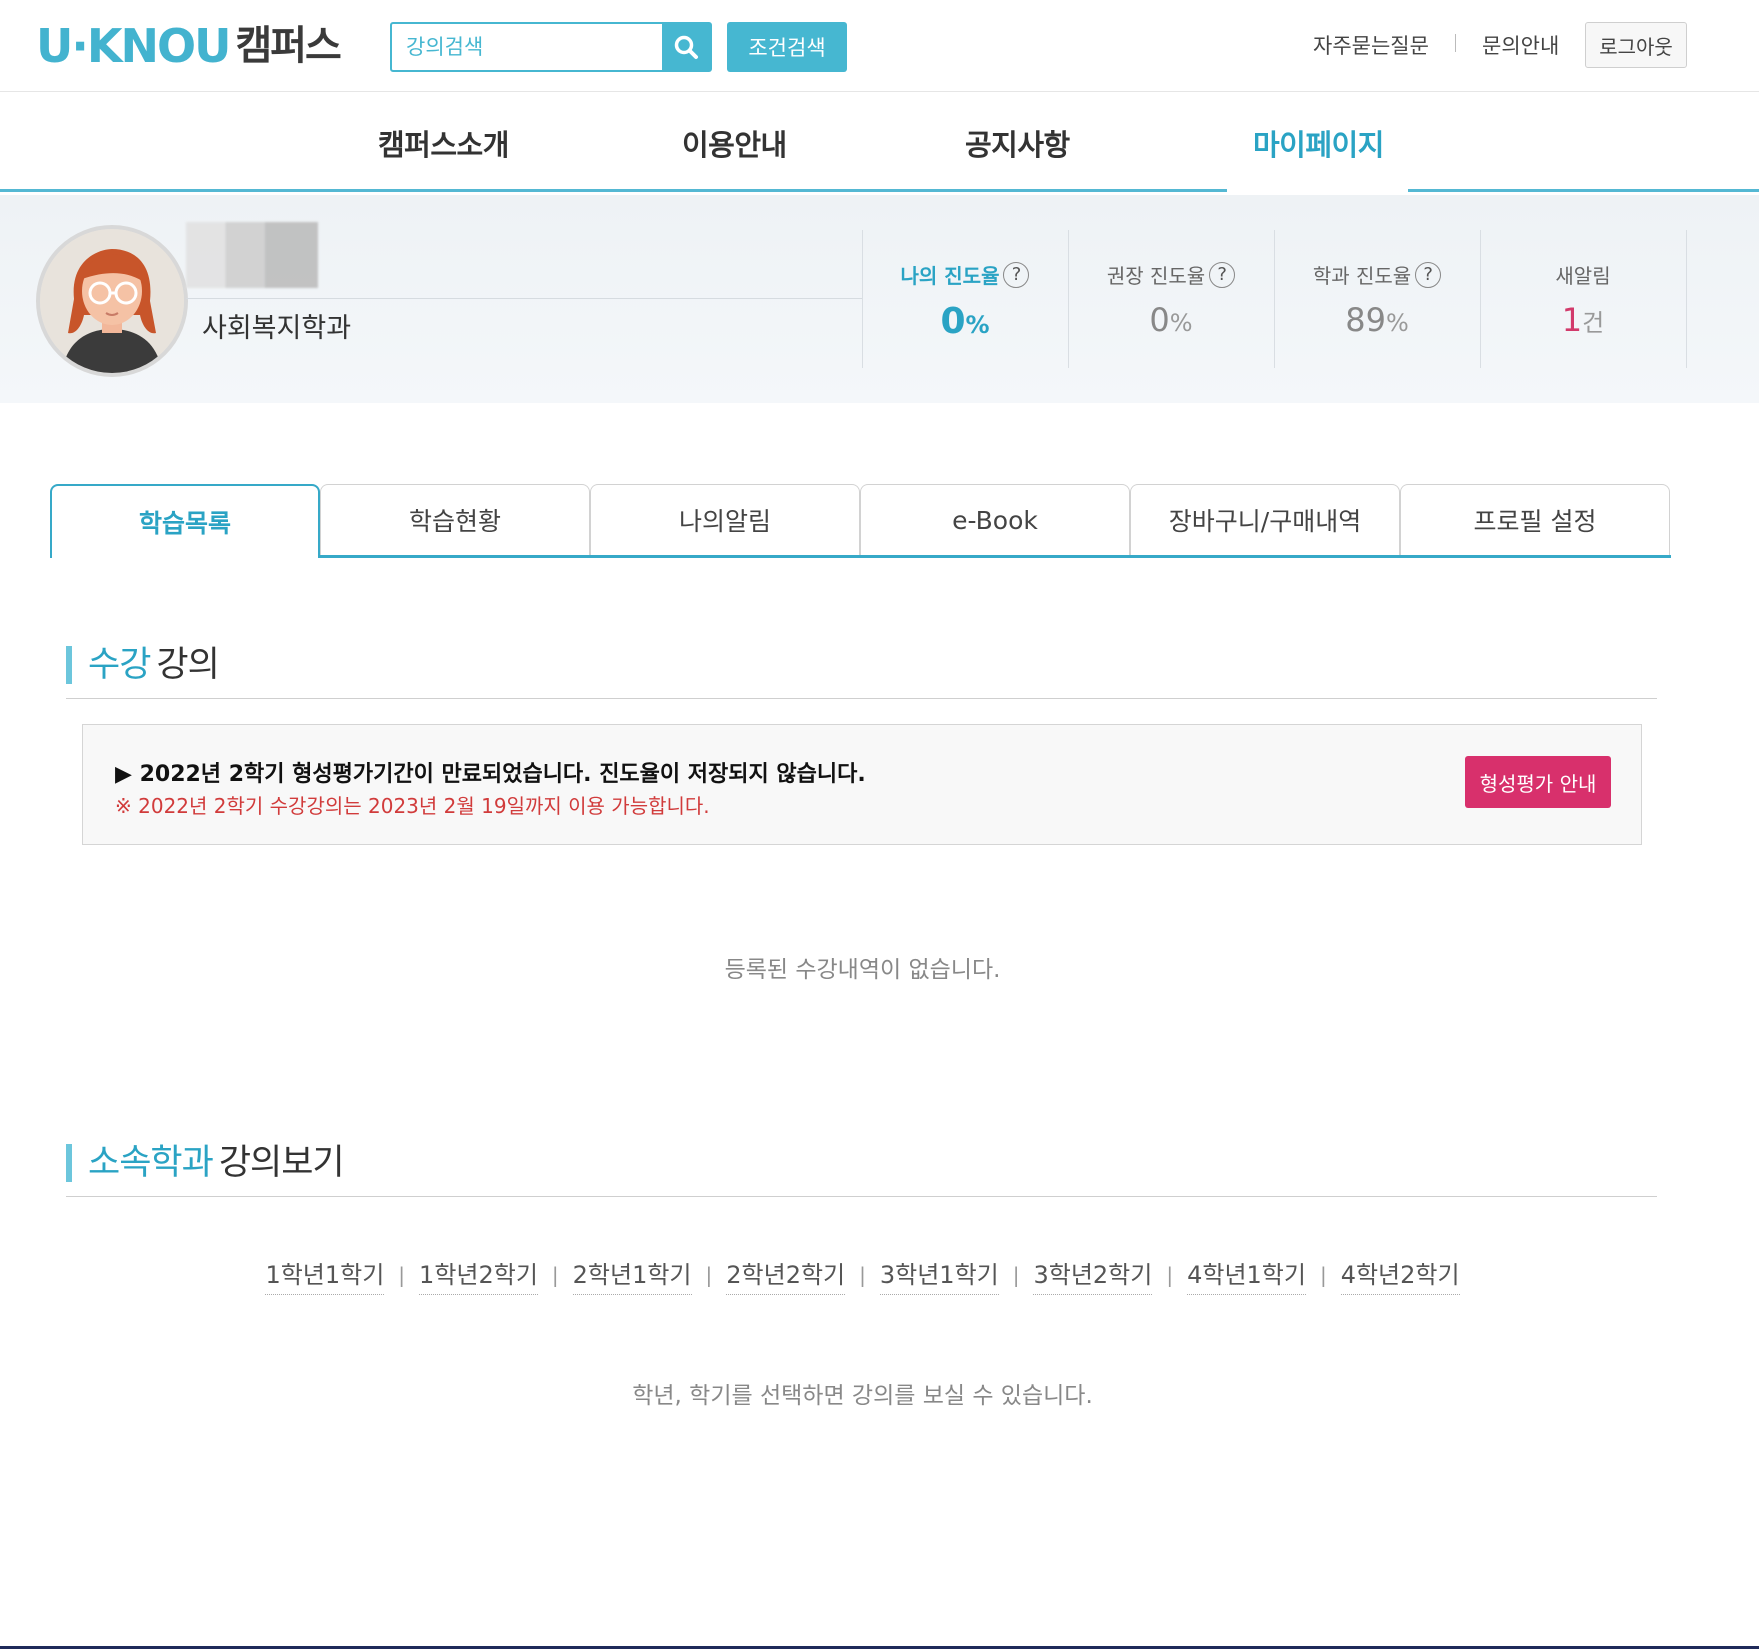 The image size is (1759, 1649). What do you see at coordinates (1572, 320) in the screenshot?
I see `stat-value: 1` at bounding box center [1572, 320].